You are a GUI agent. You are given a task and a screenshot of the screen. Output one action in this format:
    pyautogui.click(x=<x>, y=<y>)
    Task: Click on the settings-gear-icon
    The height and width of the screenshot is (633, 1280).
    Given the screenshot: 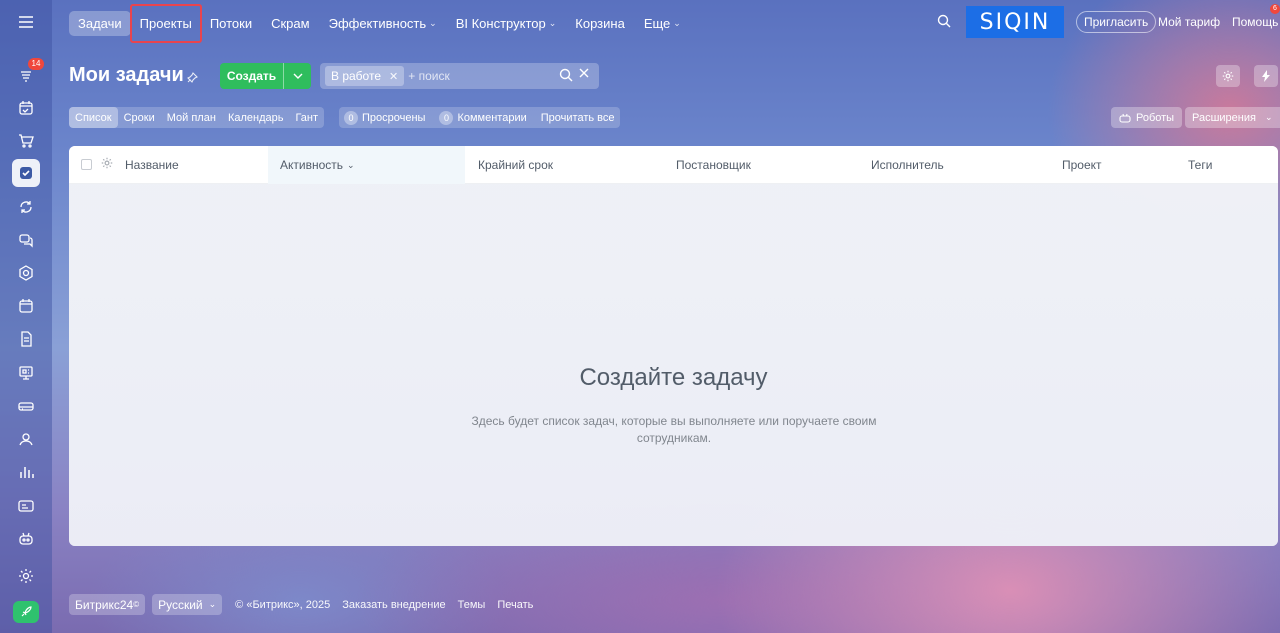 What is the action you would take?
    pyautogui.click(x=1228, y=76)
    